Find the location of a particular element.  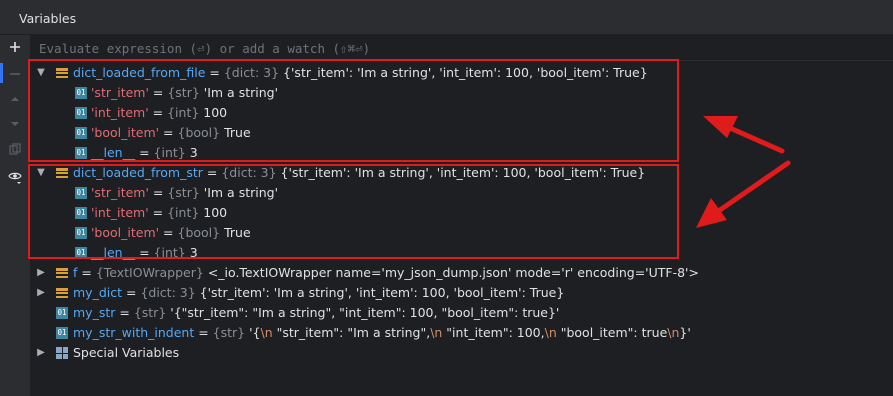

annotation-arrows is located at coordinates (743, 172).